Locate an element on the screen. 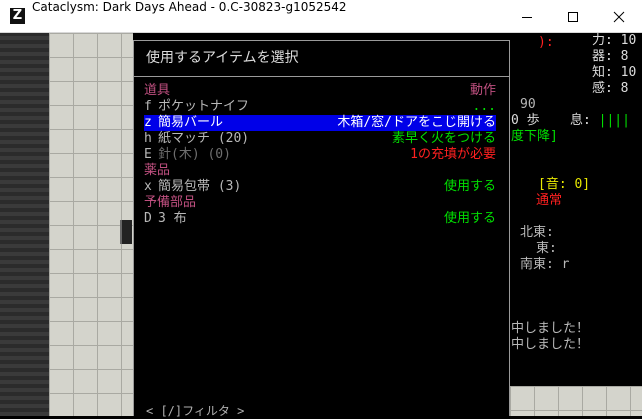 This screenshot has height=419, width=642. menu-title: 使用するアイテムを選択 is located at coordinates (222, 58).